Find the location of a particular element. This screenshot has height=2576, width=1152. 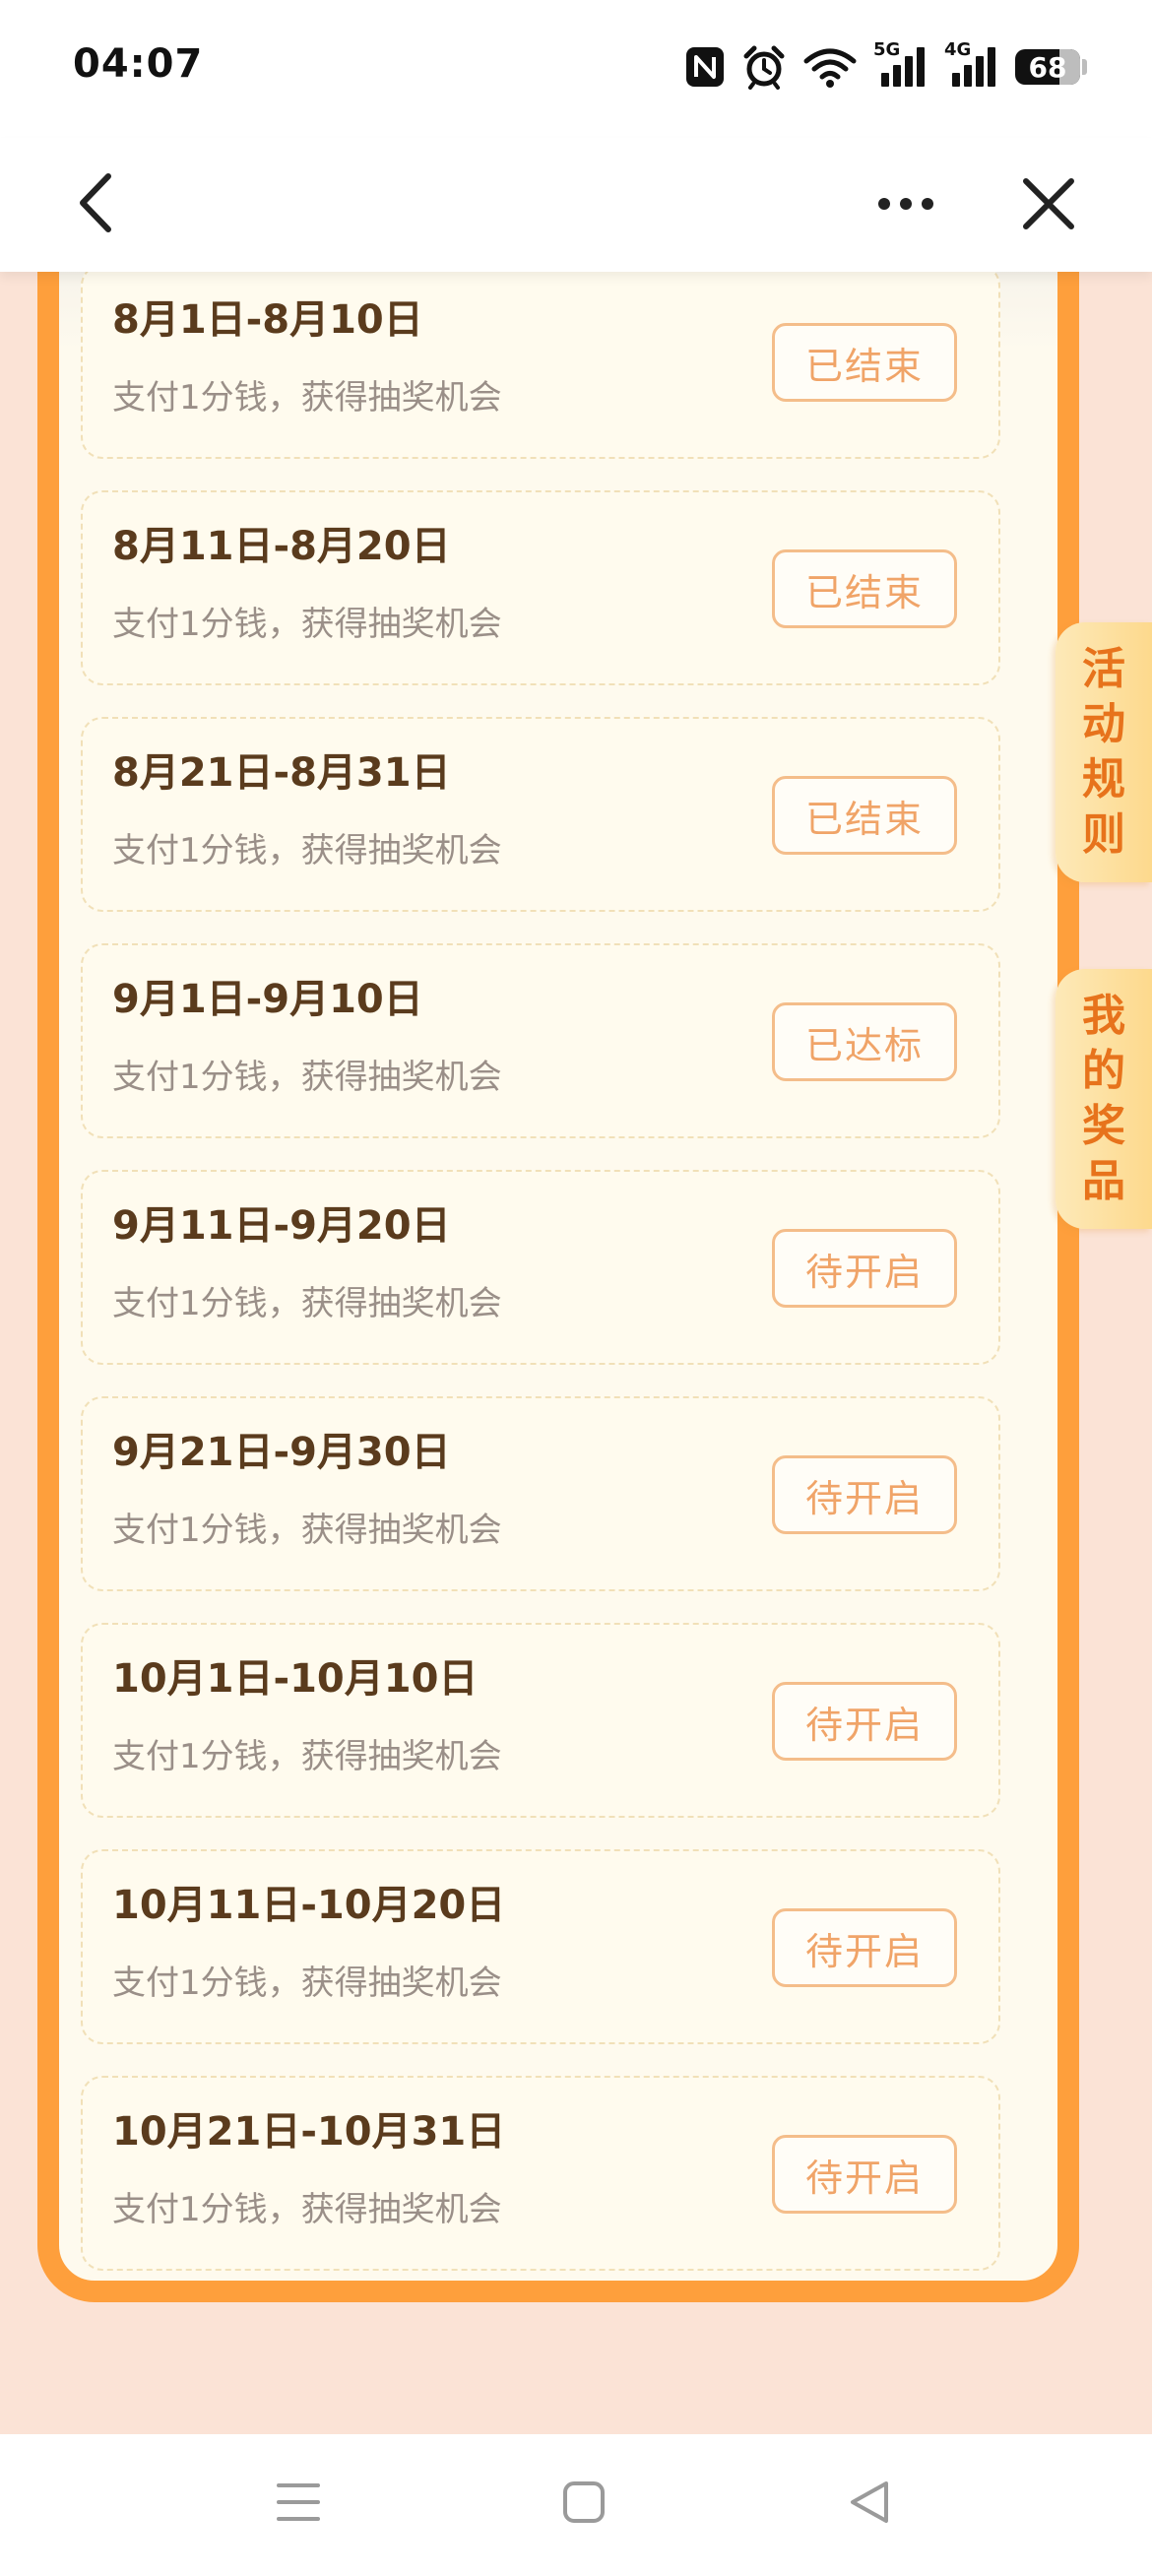

back-icon is located at coordinates (96, 204).